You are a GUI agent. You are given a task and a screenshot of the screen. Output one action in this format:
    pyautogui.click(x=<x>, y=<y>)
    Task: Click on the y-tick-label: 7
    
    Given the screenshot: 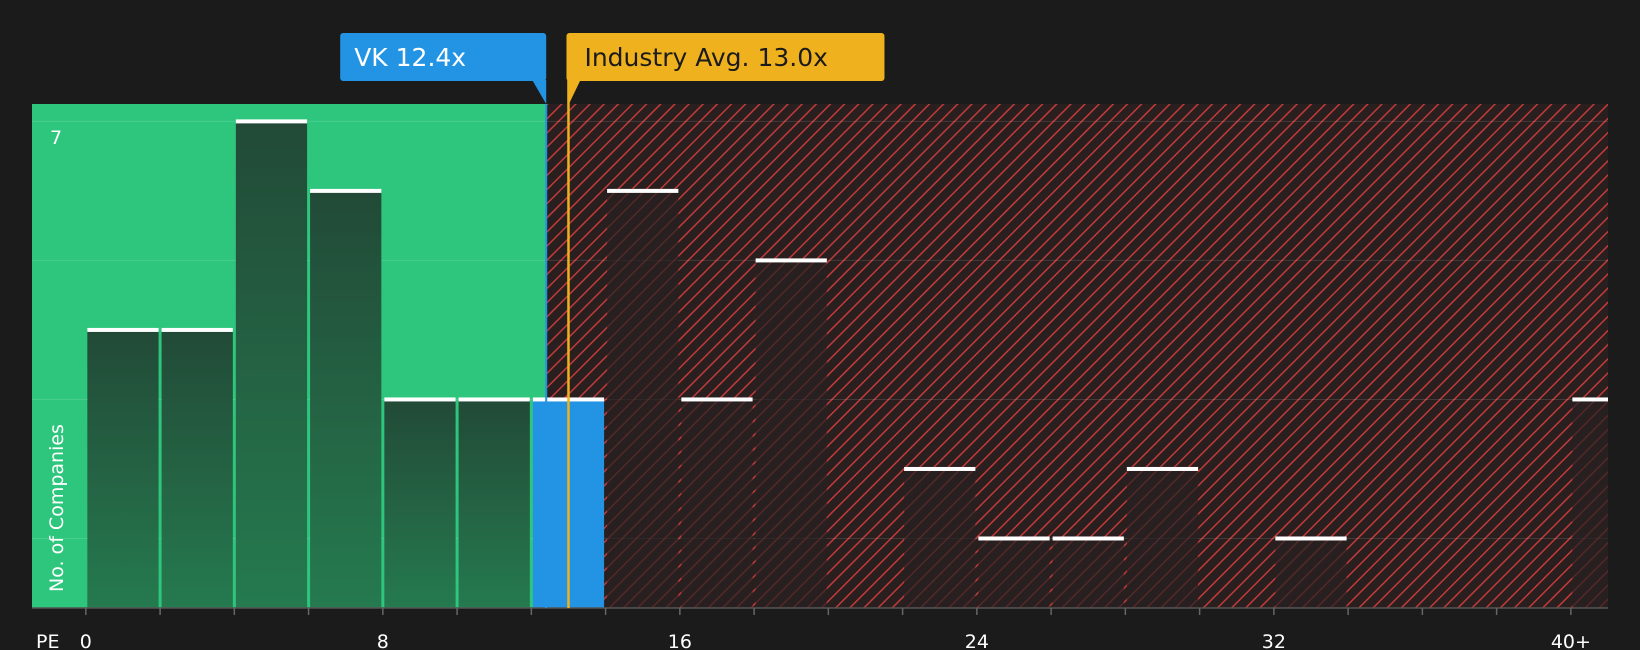 What is the action you would take?
    pyautogui.click(x=56, y=138)
    